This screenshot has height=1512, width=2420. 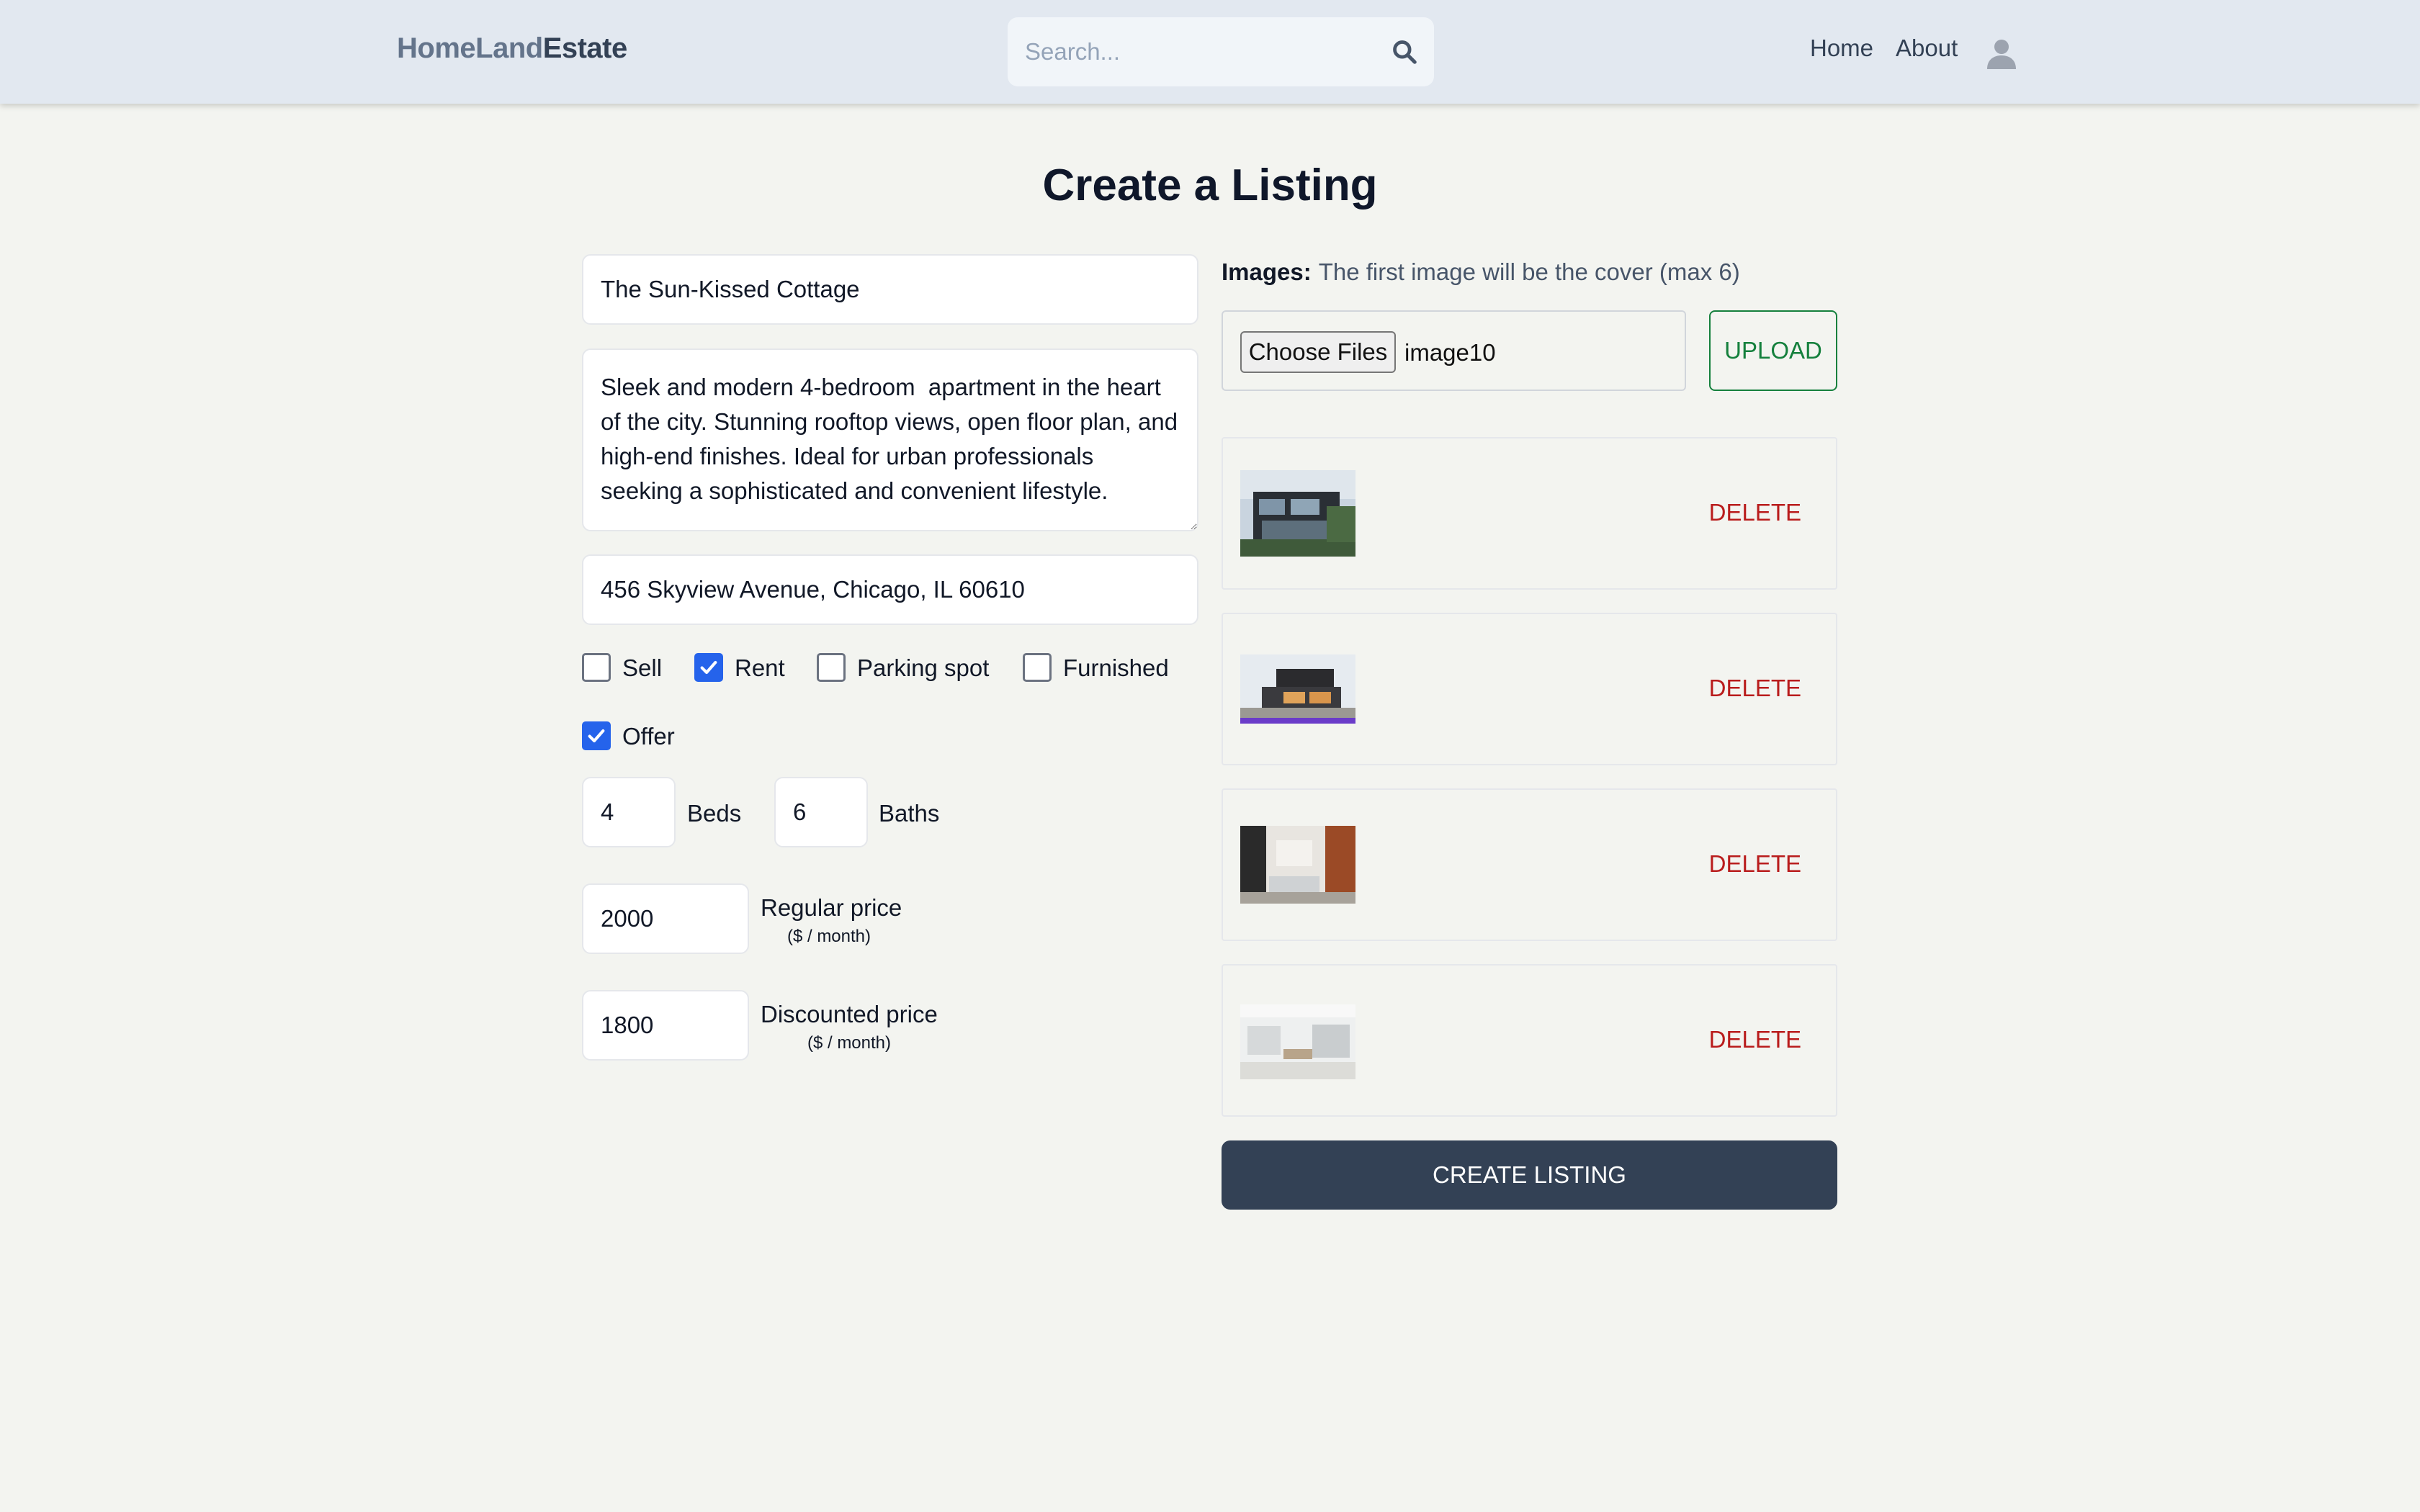 I want to click on beds-input, so click(x=629, y=812).